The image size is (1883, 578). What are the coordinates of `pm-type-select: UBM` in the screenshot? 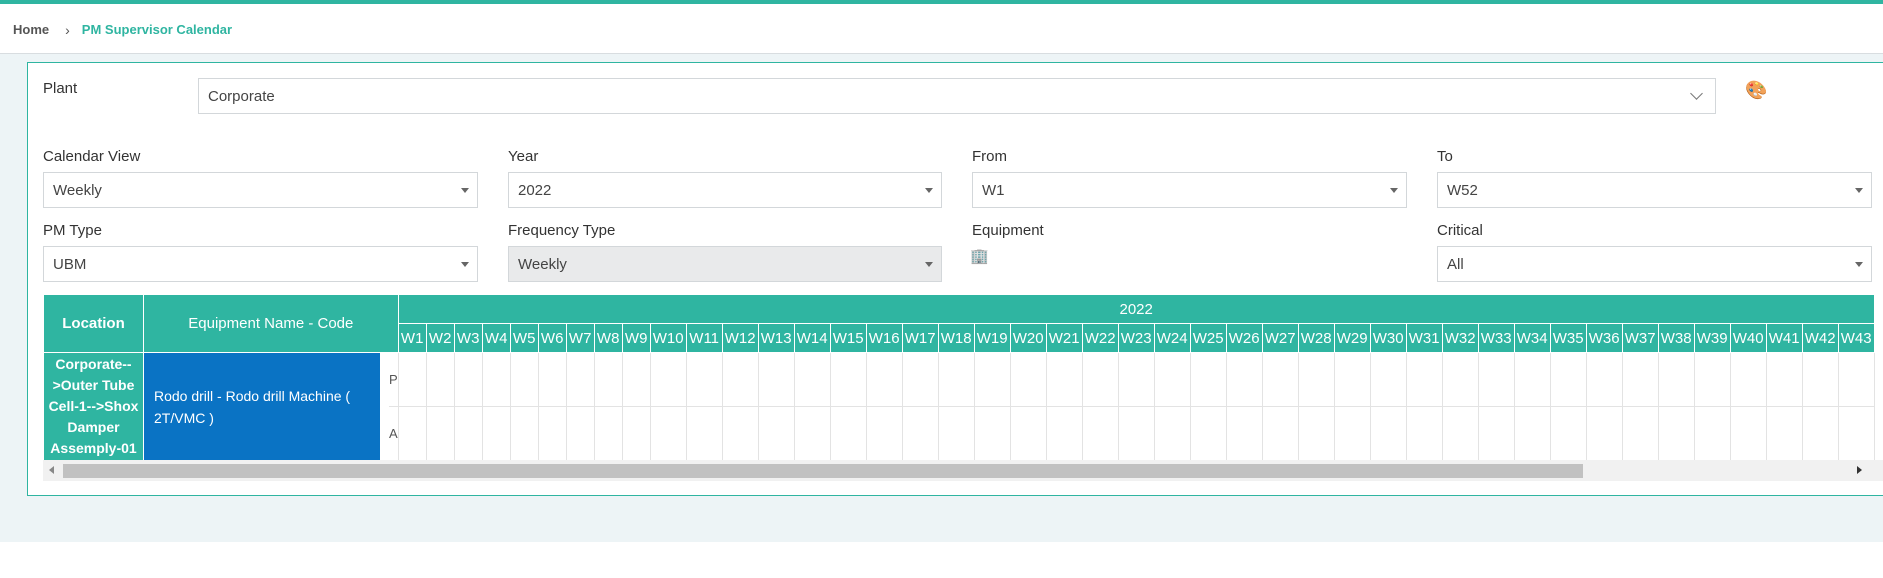 It's located at (260, 264).